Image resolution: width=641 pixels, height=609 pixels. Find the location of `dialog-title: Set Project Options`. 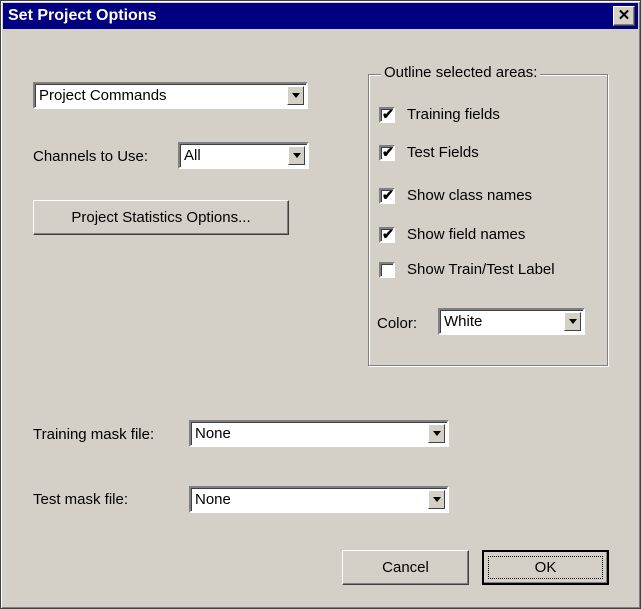

dialog-title: Set Project Options is located at coordinates (82, 15).